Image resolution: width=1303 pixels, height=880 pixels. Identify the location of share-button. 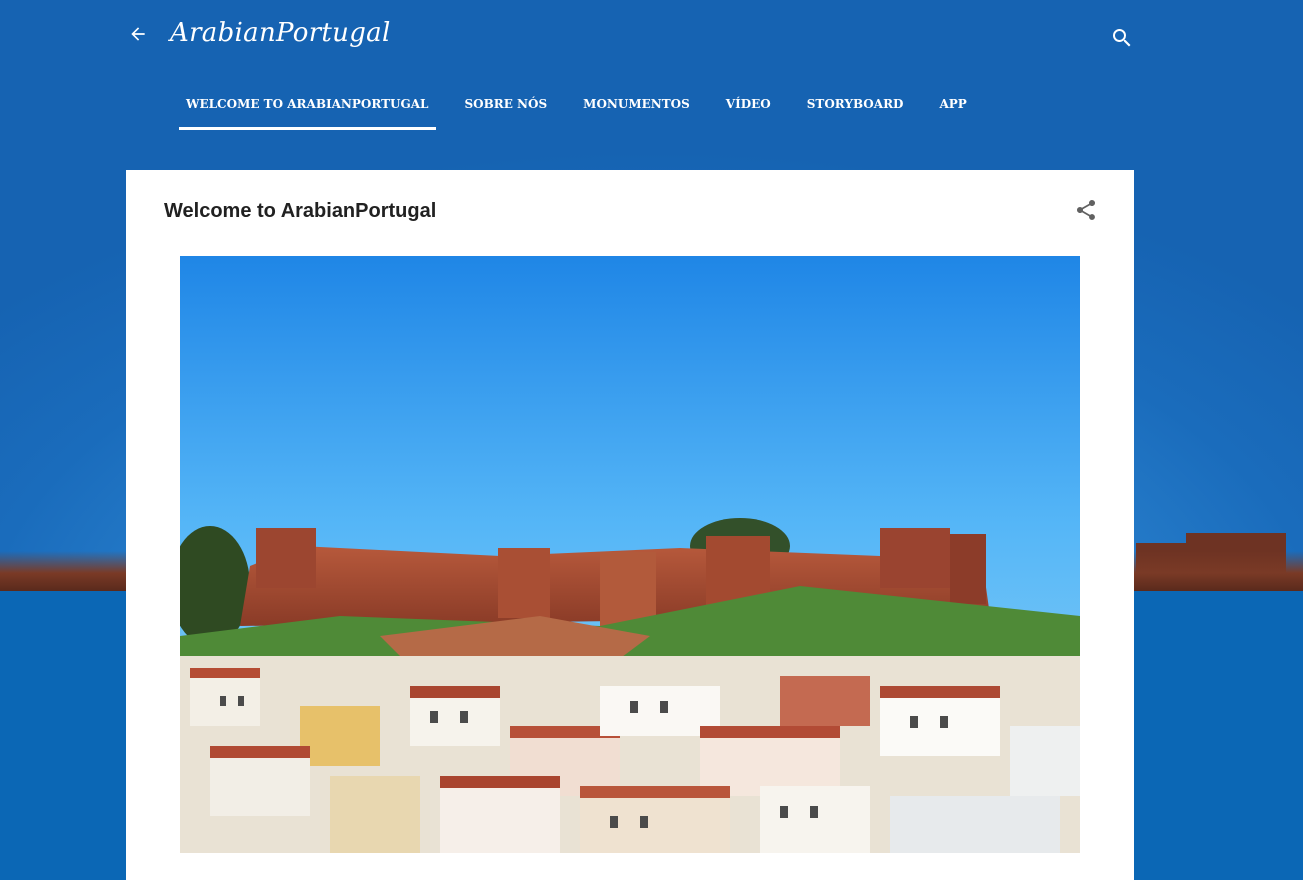
(1086, 210).